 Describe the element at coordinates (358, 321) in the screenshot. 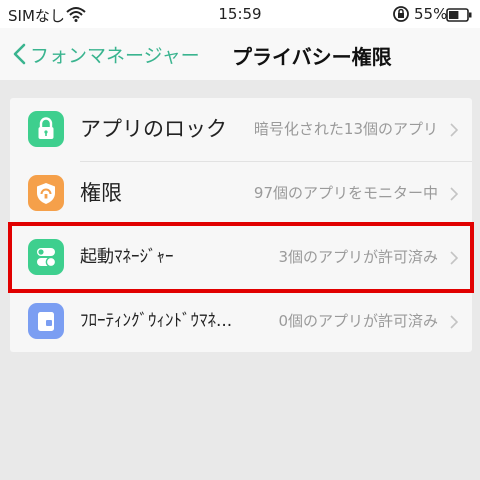

I see `list-item-subtitle: 0個のアプリが許可済み` at that location.